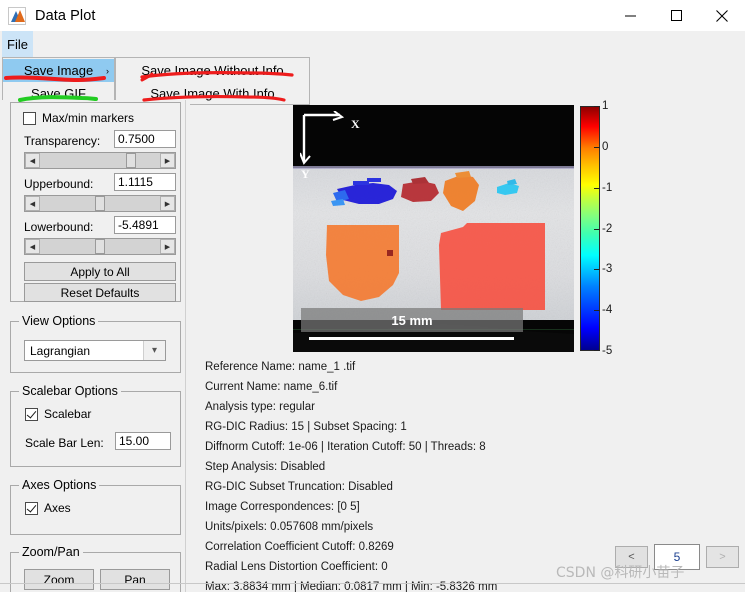  What do you see at coordinates (57, 508) in the screenshot?
I see `axes-checkbox-label: Axes` at bounding box center [57, 508].